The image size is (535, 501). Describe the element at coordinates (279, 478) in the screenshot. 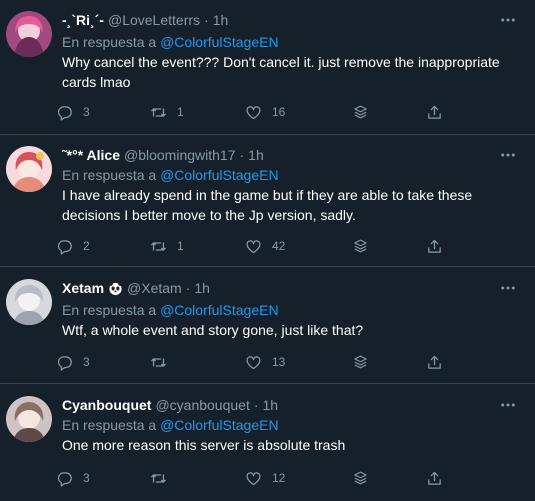

I see `like-count: 12` at that location.